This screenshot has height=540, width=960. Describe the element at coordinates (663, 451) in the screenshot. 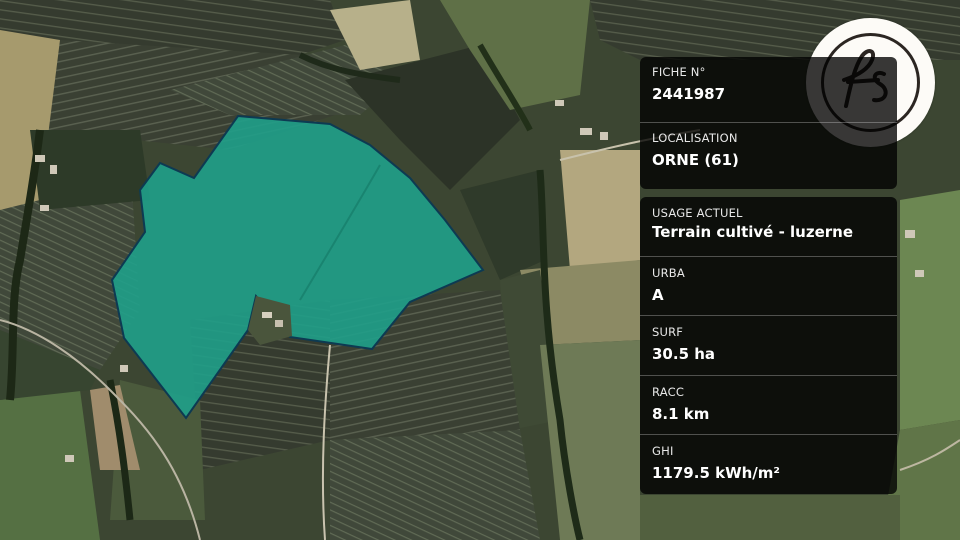

I see `ghi-label: GHI` at that location.